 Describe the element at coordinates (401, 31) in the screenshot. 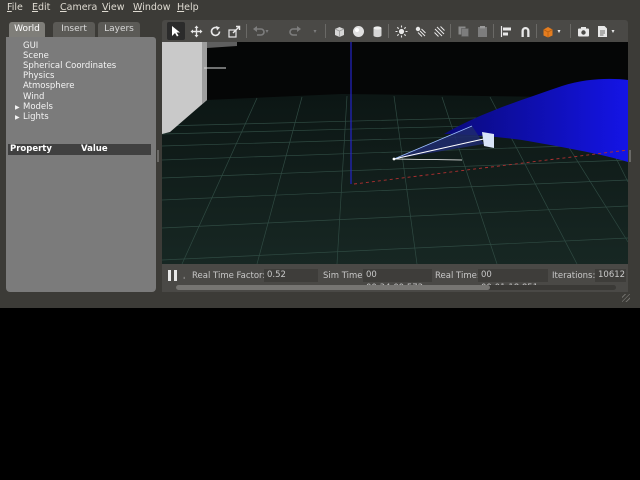

I see `point-light-icon` at that location.